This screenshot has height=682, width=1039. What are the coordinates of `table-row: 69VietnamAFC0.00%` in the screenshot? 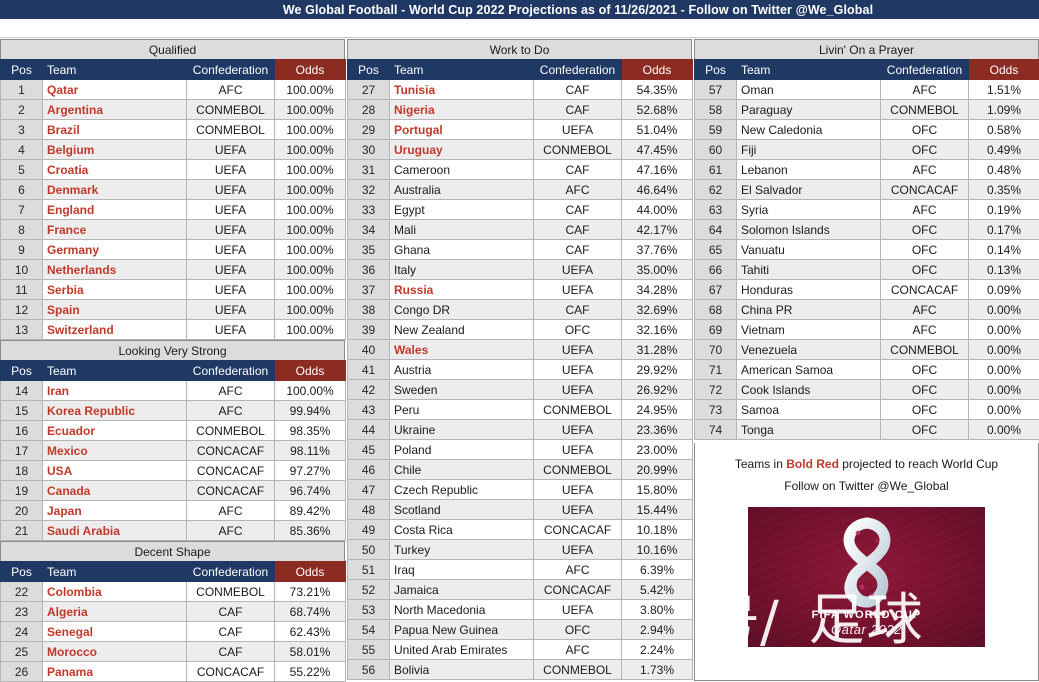 It's located at (867, 330).